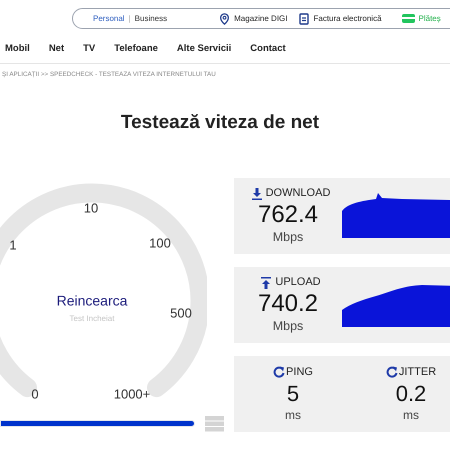  Describe the element at coordinates (304, 18) in the screenshot. I see `document-icon` at that location.